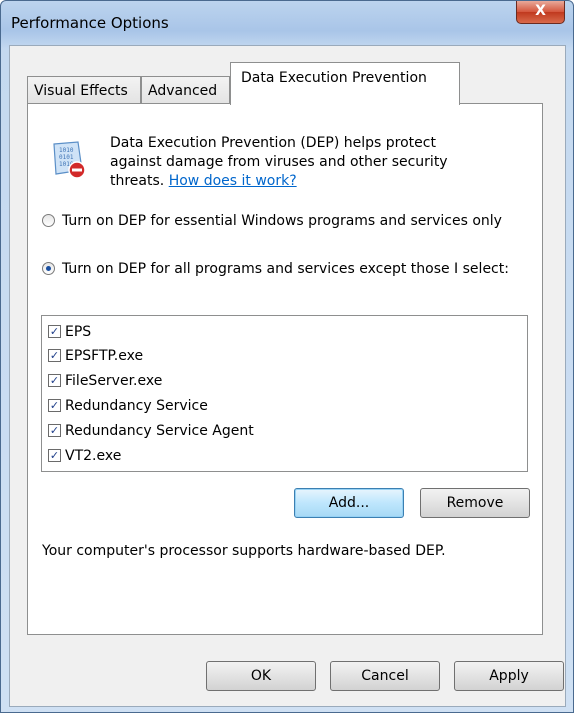 The width and height of the screenshot is (574, 713). Describe the element at coordinates (104, 356) in the screenshot. I see `list-item-label: EPSFTP.exe` at that location.